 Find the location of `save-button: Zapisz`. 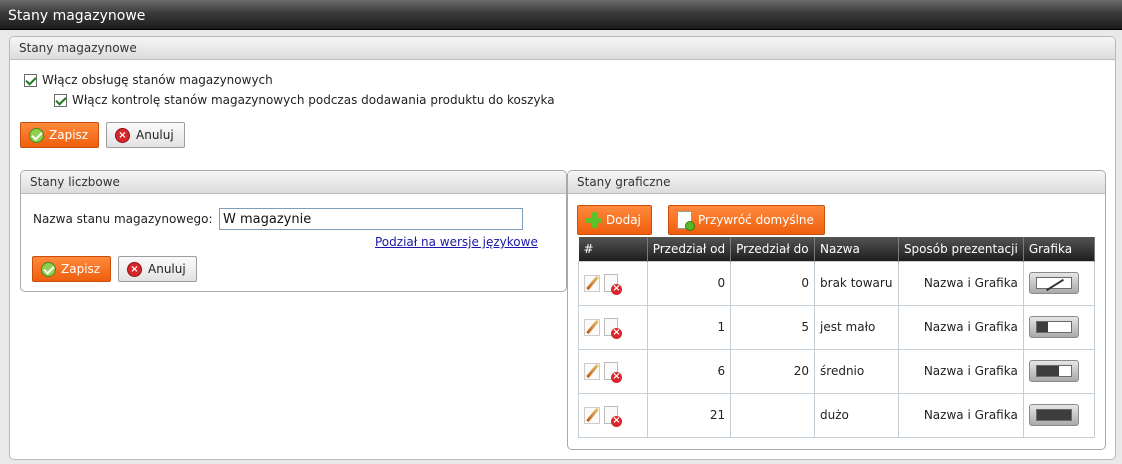

save-button: Zapisz is located at coordinates (60, 135).